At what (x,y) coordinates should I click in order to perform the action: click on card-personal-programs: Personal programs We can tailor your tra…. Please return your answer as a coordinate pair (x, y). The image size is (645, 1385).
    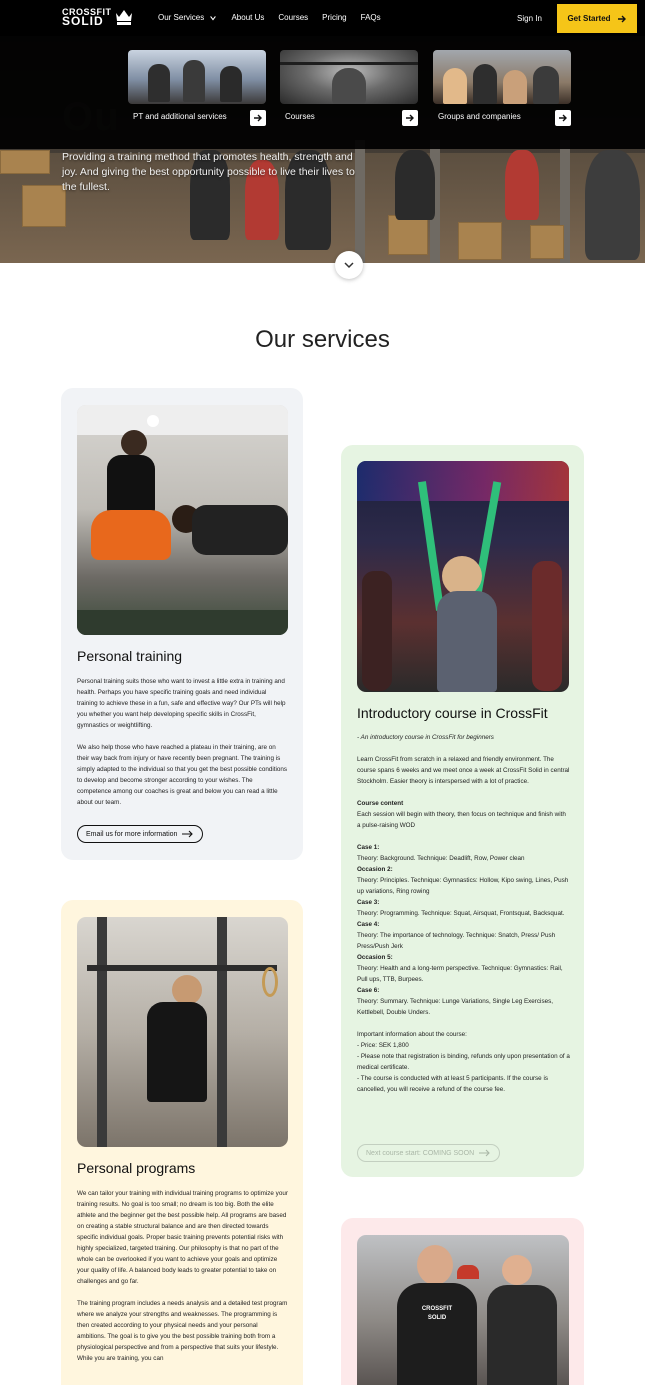
    Looking at the image, I should click on (182, 1142).